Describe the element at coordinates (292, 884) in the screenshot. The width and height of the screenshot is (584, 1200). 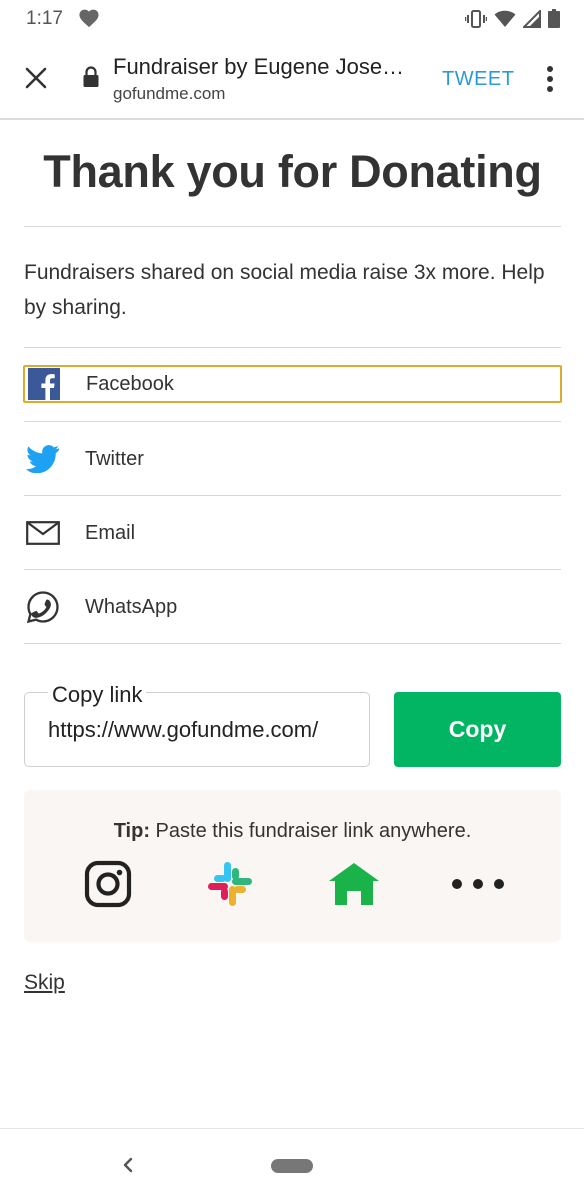
I see `tip-icons` at that location.